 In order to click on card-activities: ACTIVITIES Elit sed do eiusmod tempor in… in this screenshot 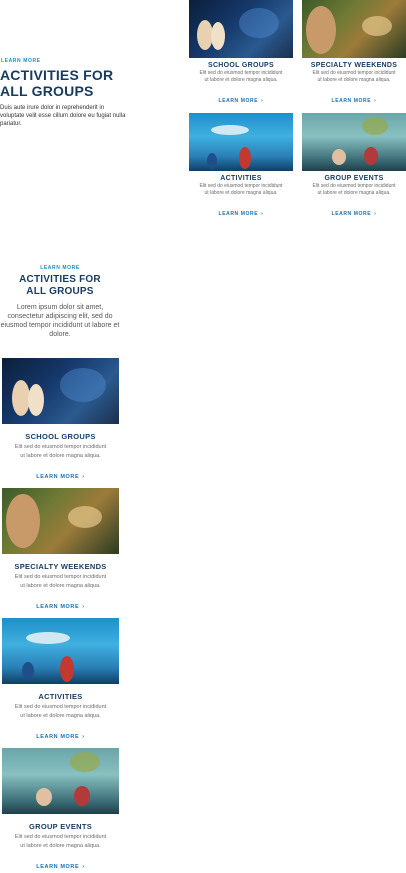, I will do `click(241, 166)`.